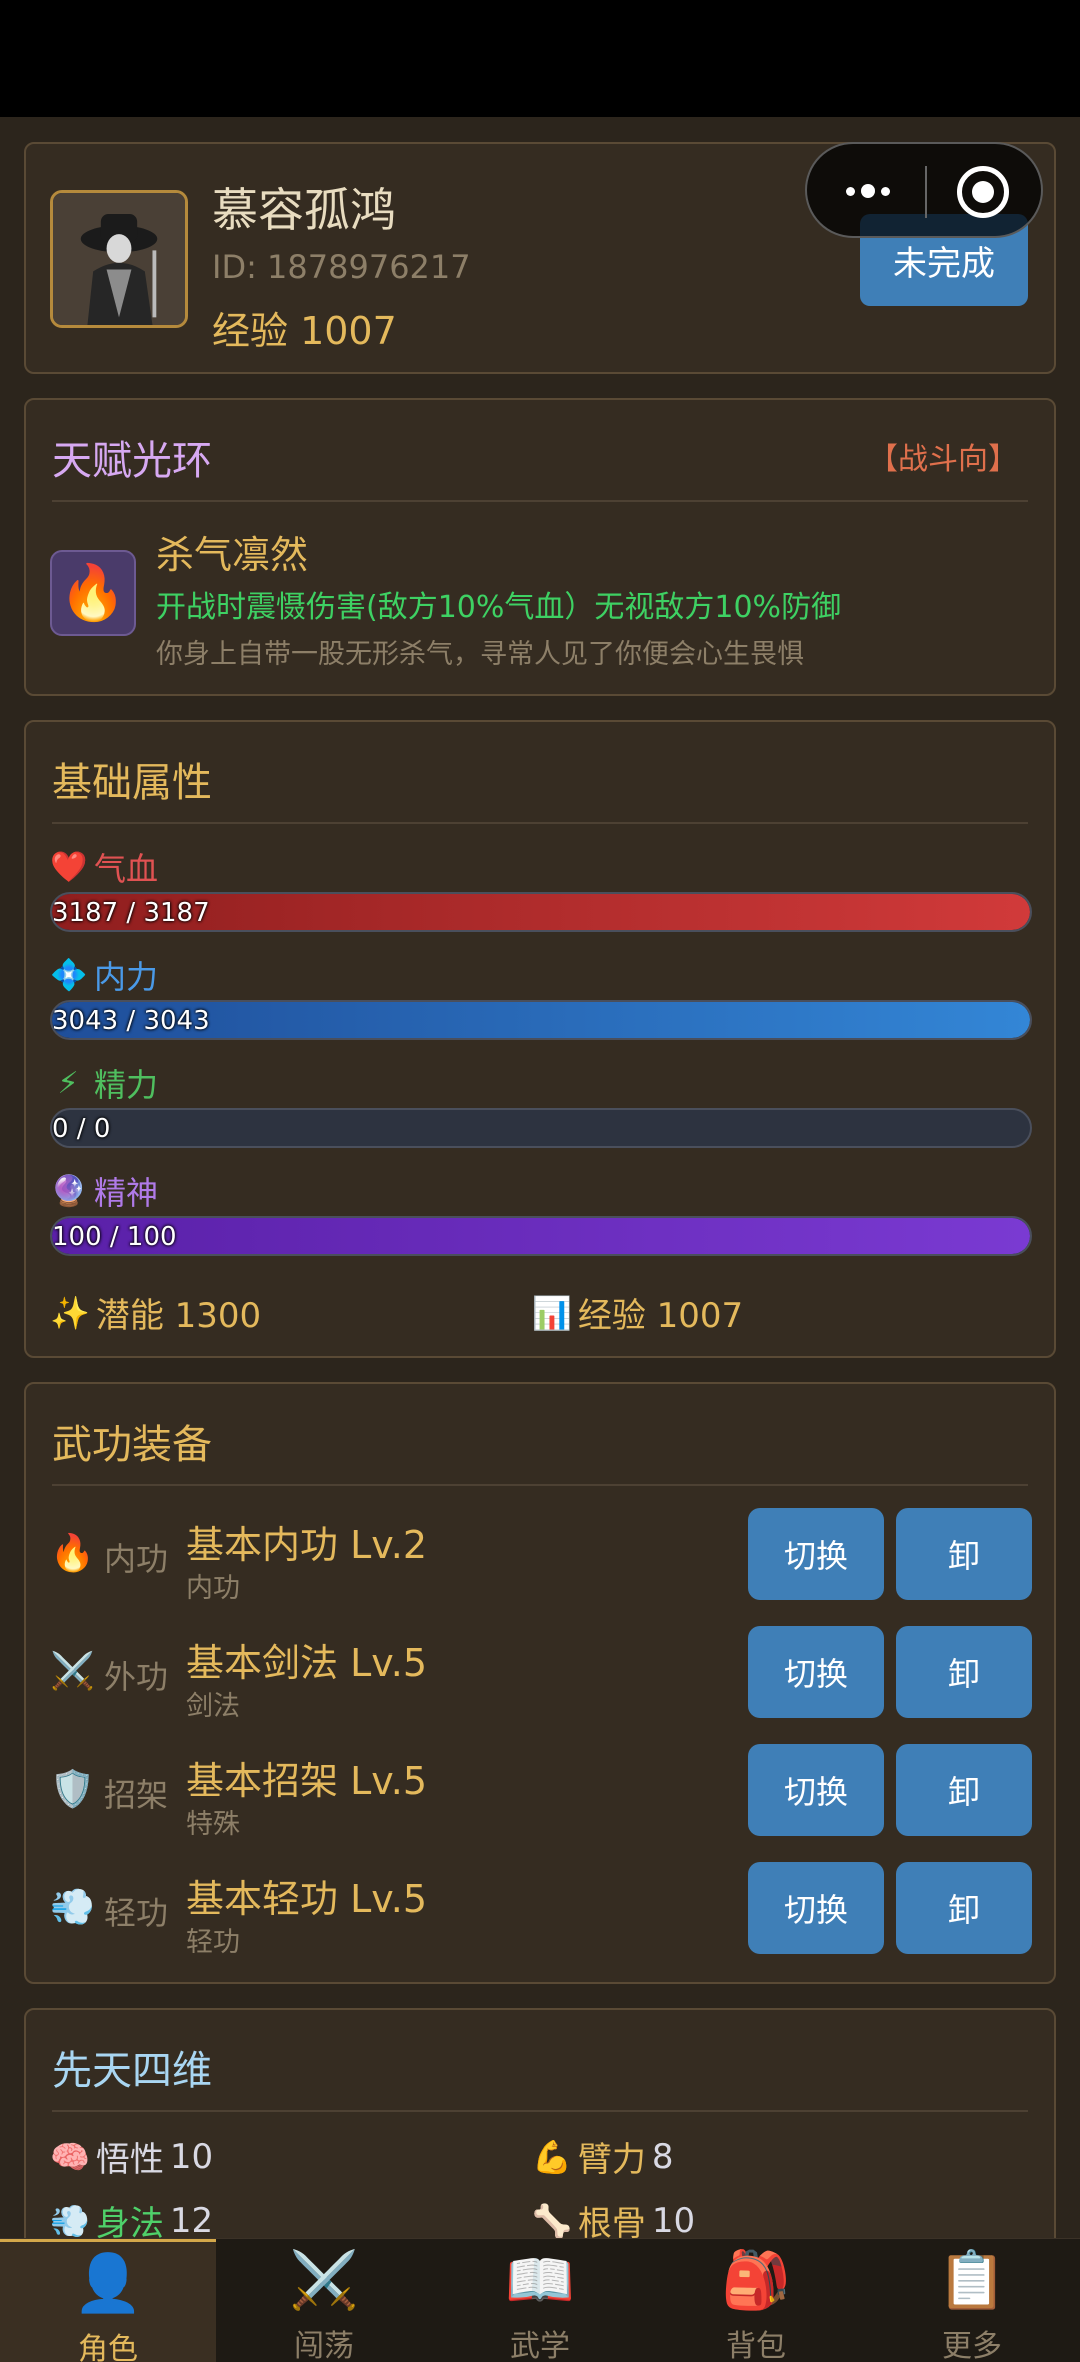  Describe the element at coordinates (552, 2220) in the screenshot. I see `bone-icon: 🦴` at that location.